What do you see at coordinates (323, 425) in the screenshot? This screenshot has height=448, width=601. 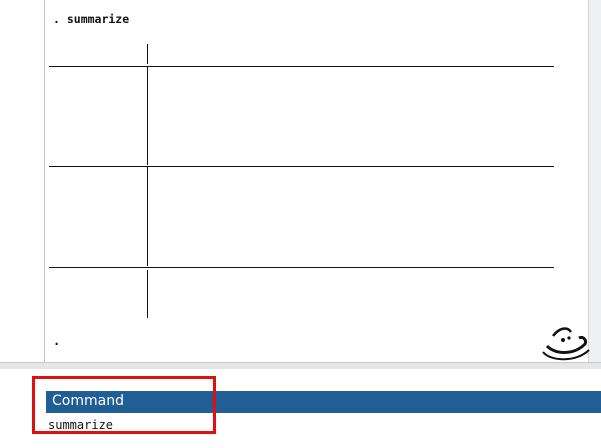 I see `command-input` at bounding box center [323, 425].